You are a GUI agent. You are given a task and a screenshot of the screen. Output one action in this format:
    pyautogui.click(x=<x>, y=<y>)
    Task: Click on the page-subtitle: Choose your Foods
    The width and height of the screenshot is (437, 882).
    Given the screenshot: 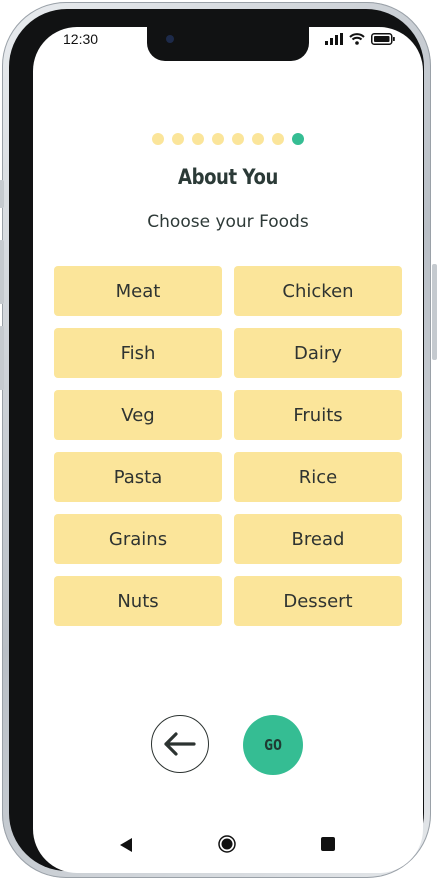 What is the action you would take?
    pyautogui.click(x=228, y=222)
    